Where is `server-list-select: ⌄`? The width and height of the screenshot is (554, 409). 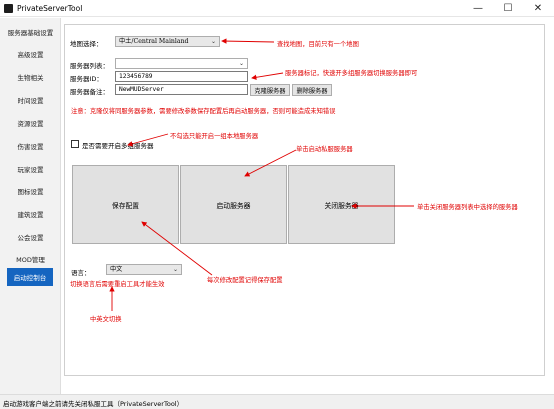
server-list-select: ⌄ is located at coordinates (181, 63).